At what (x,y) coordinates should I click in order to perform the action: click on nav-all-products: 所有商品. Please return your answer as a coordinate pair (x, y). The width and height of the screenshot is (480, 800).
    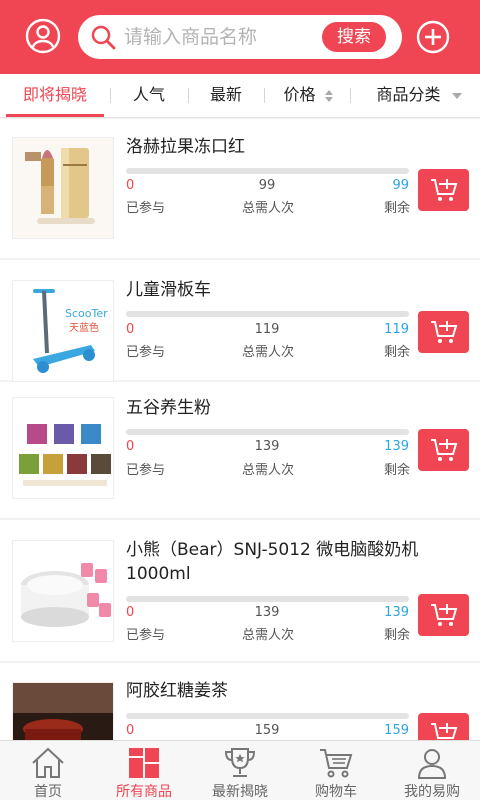
    Looking at the image, I should click on (144, 770).